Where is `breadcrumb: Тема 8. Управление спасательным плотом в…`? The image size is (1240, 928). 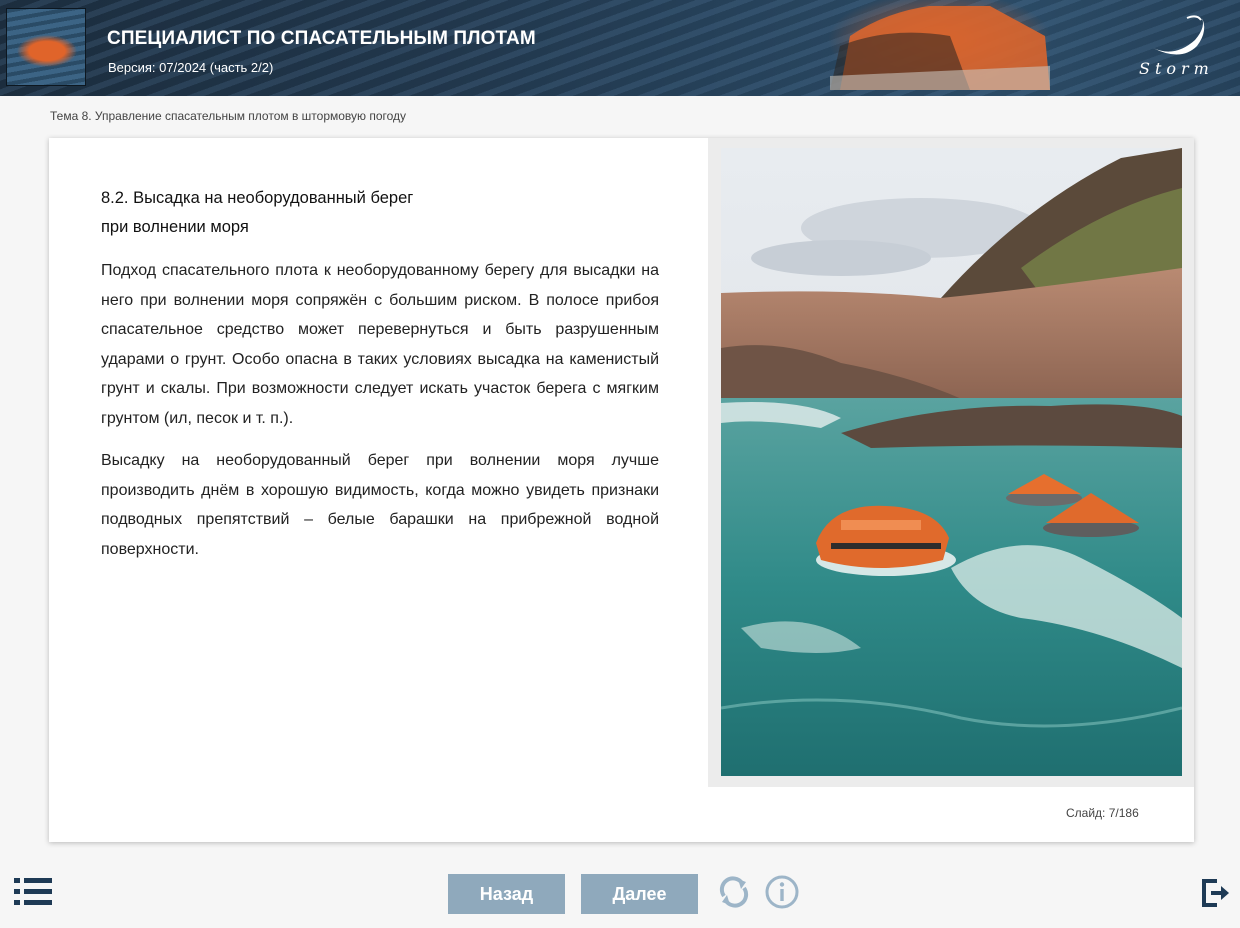 breadcrumb: Тема 8. Управление спасательным плотом в… is located at coordinates (228, 116).